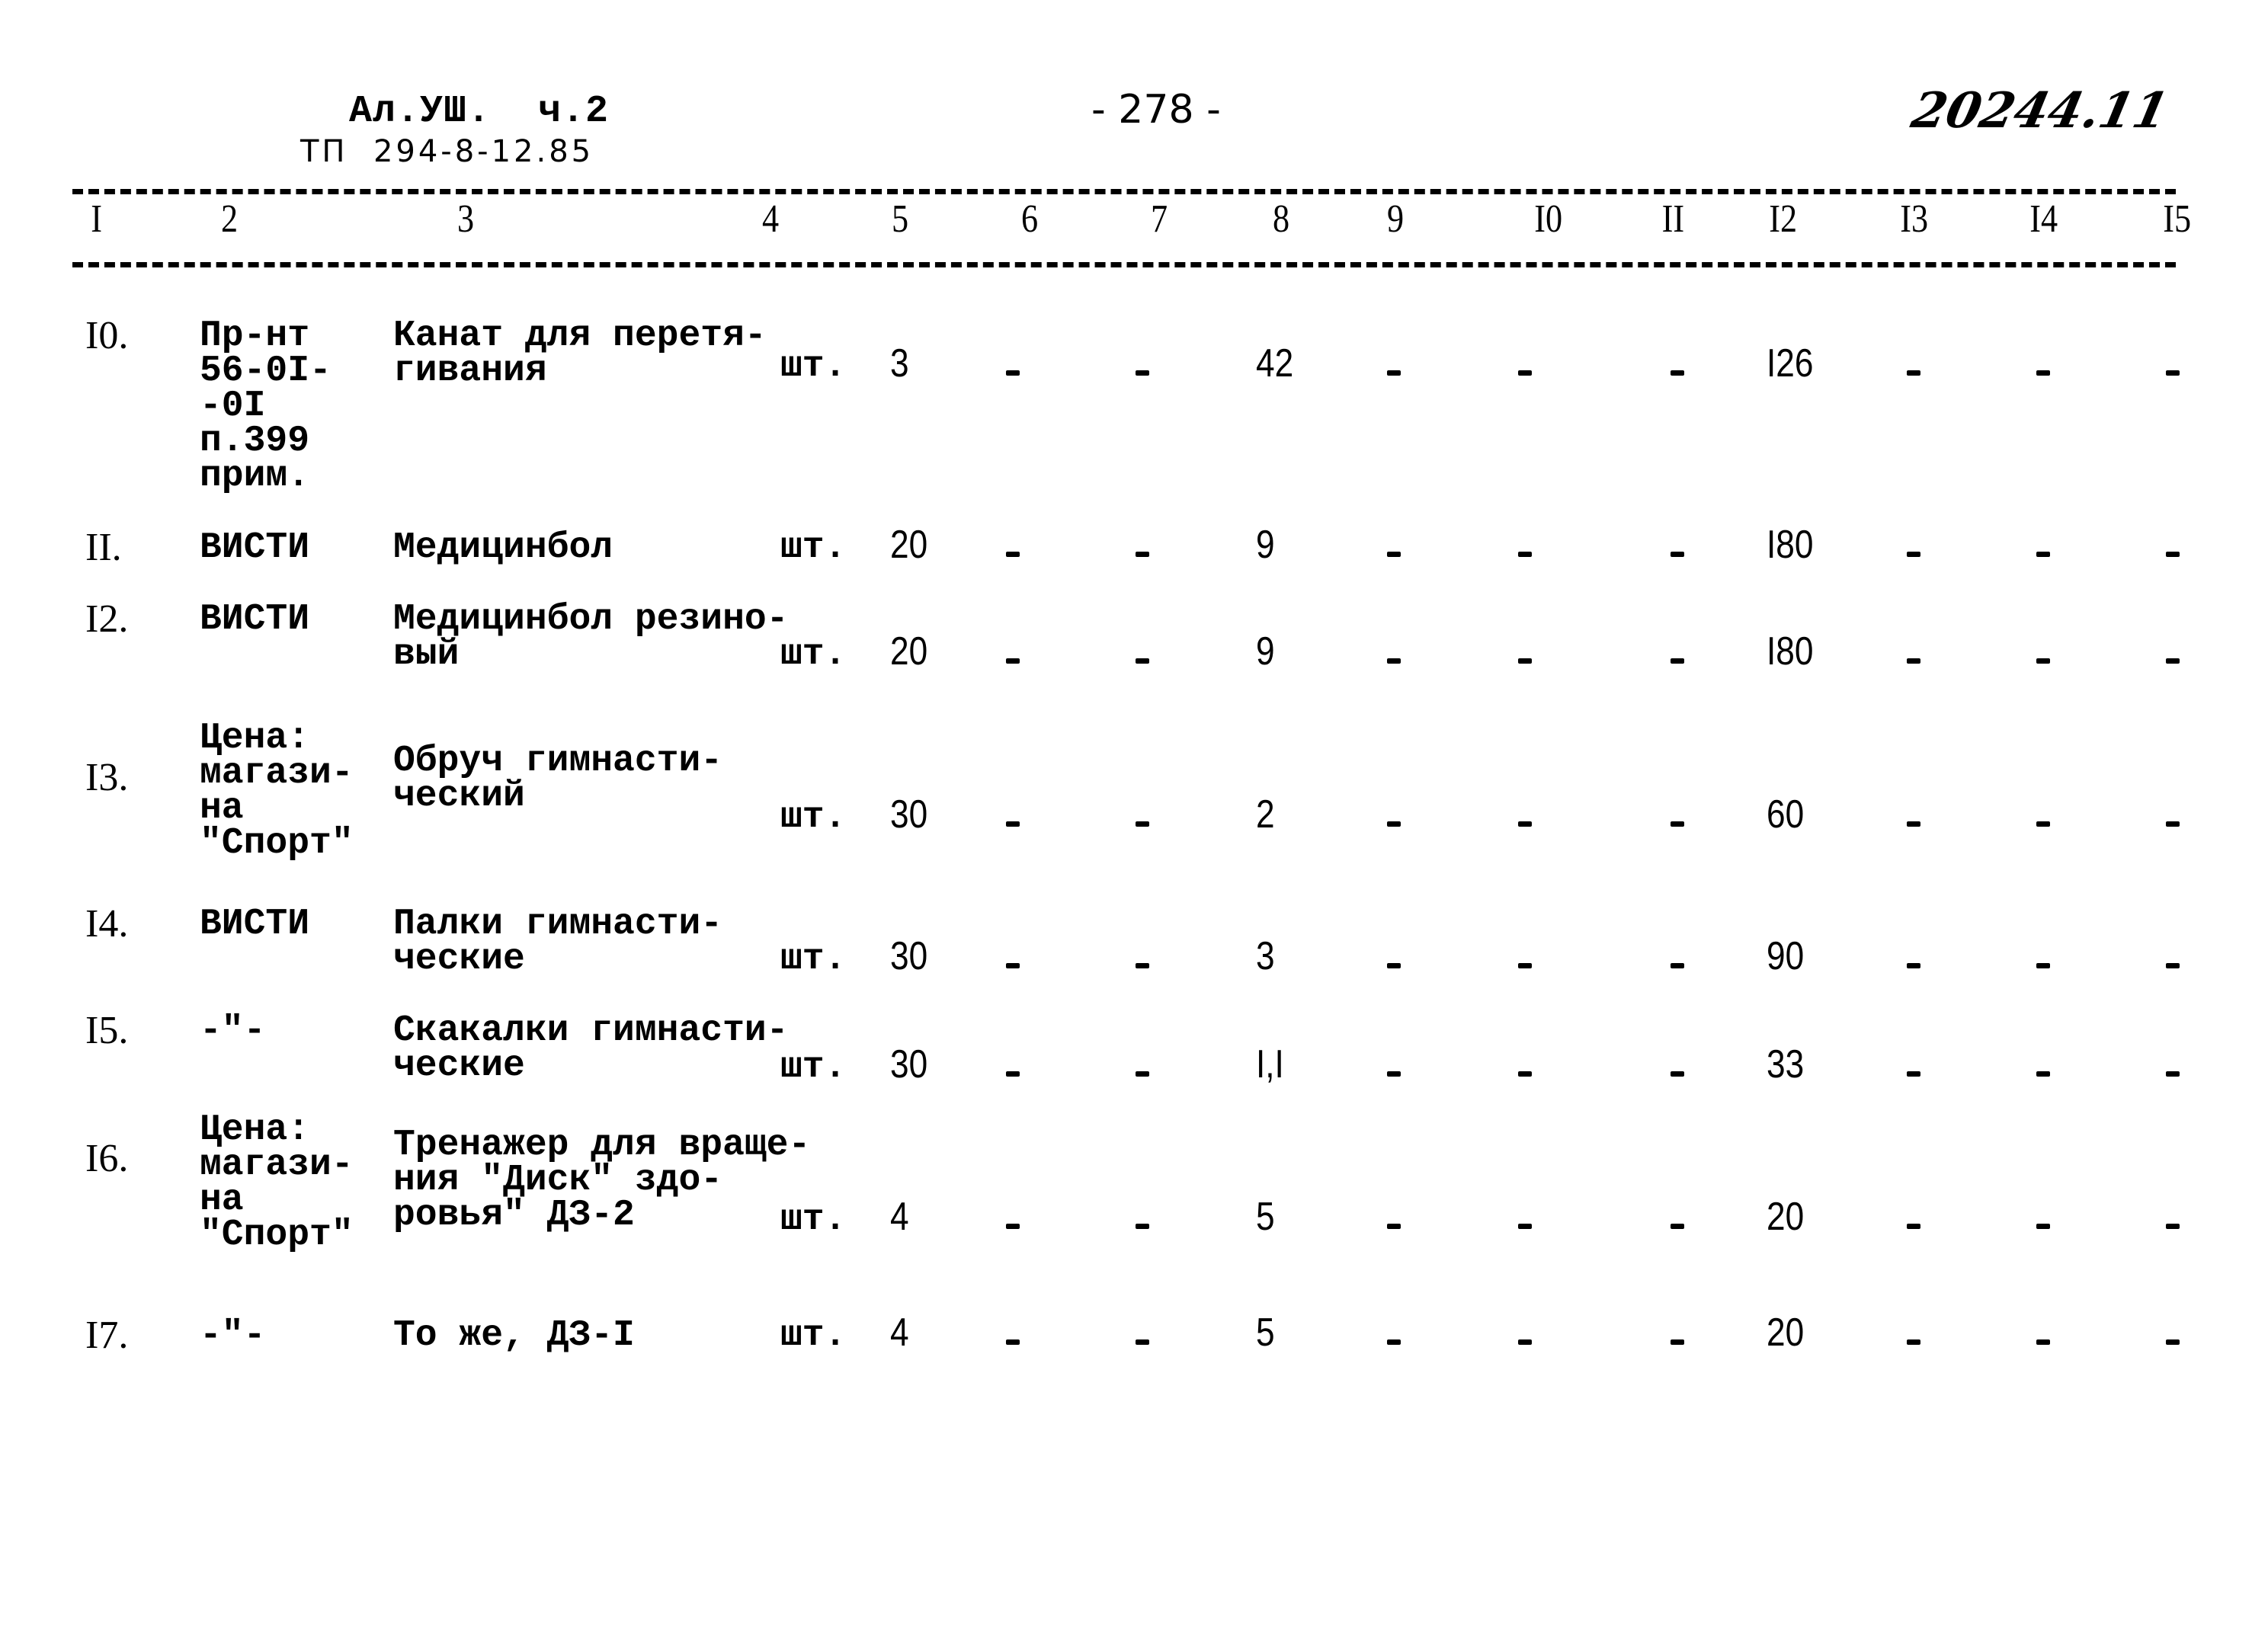 The width and height of the screenshot is (2268, 1629). Describe the element at coordinates (107, 1335) in the screenshot. I see `row-number: I7.` at that location.